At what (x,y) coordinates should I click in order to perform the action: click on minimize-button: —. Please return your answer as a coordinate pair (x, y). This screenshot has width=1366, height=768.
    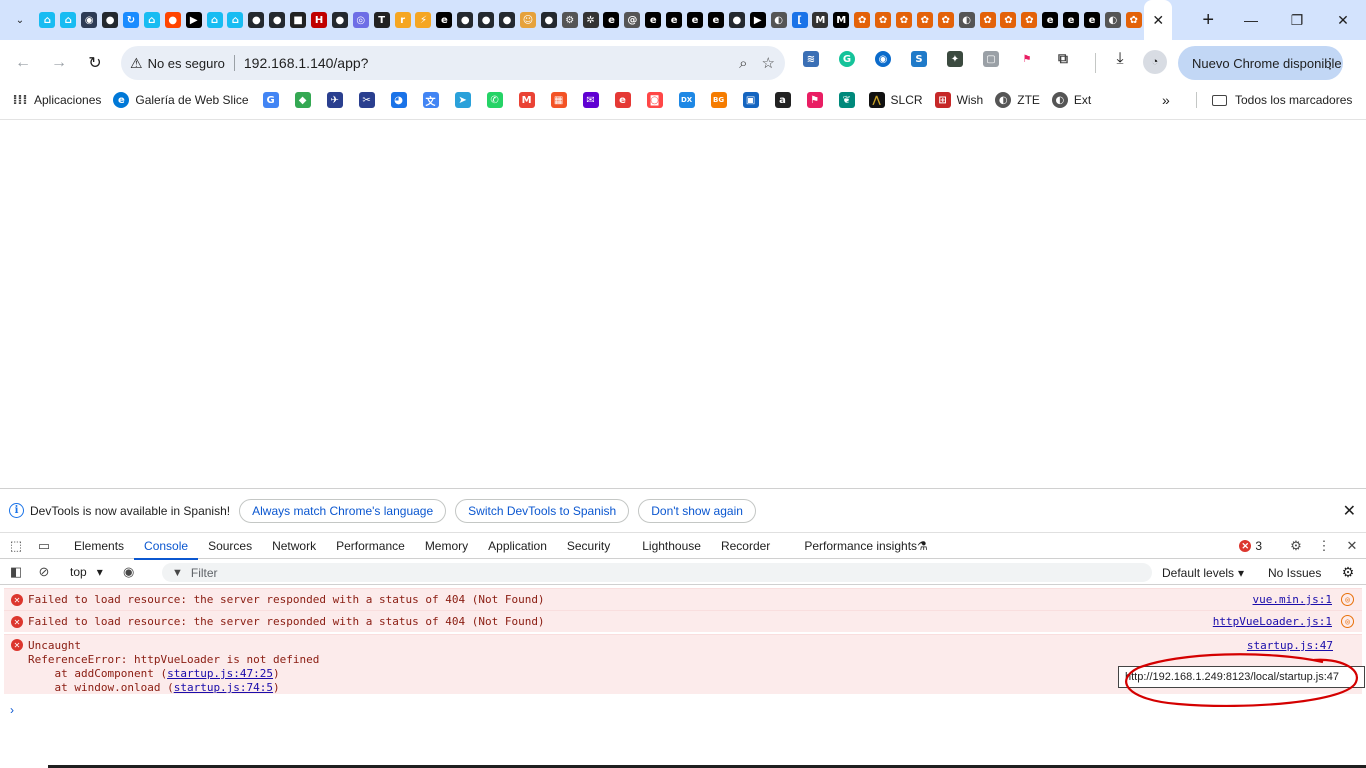
    Looking at the image, I should click on (1251, 20).